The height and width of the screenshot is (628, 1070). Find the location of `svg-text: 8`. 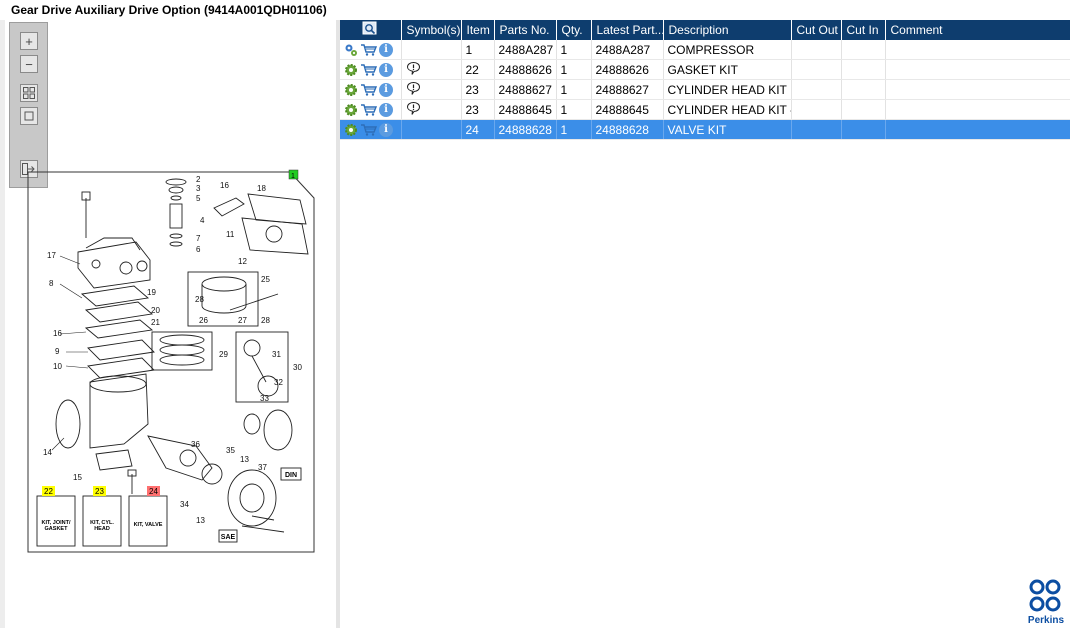

svg-text: 8 is located at coordinates (51, 283).